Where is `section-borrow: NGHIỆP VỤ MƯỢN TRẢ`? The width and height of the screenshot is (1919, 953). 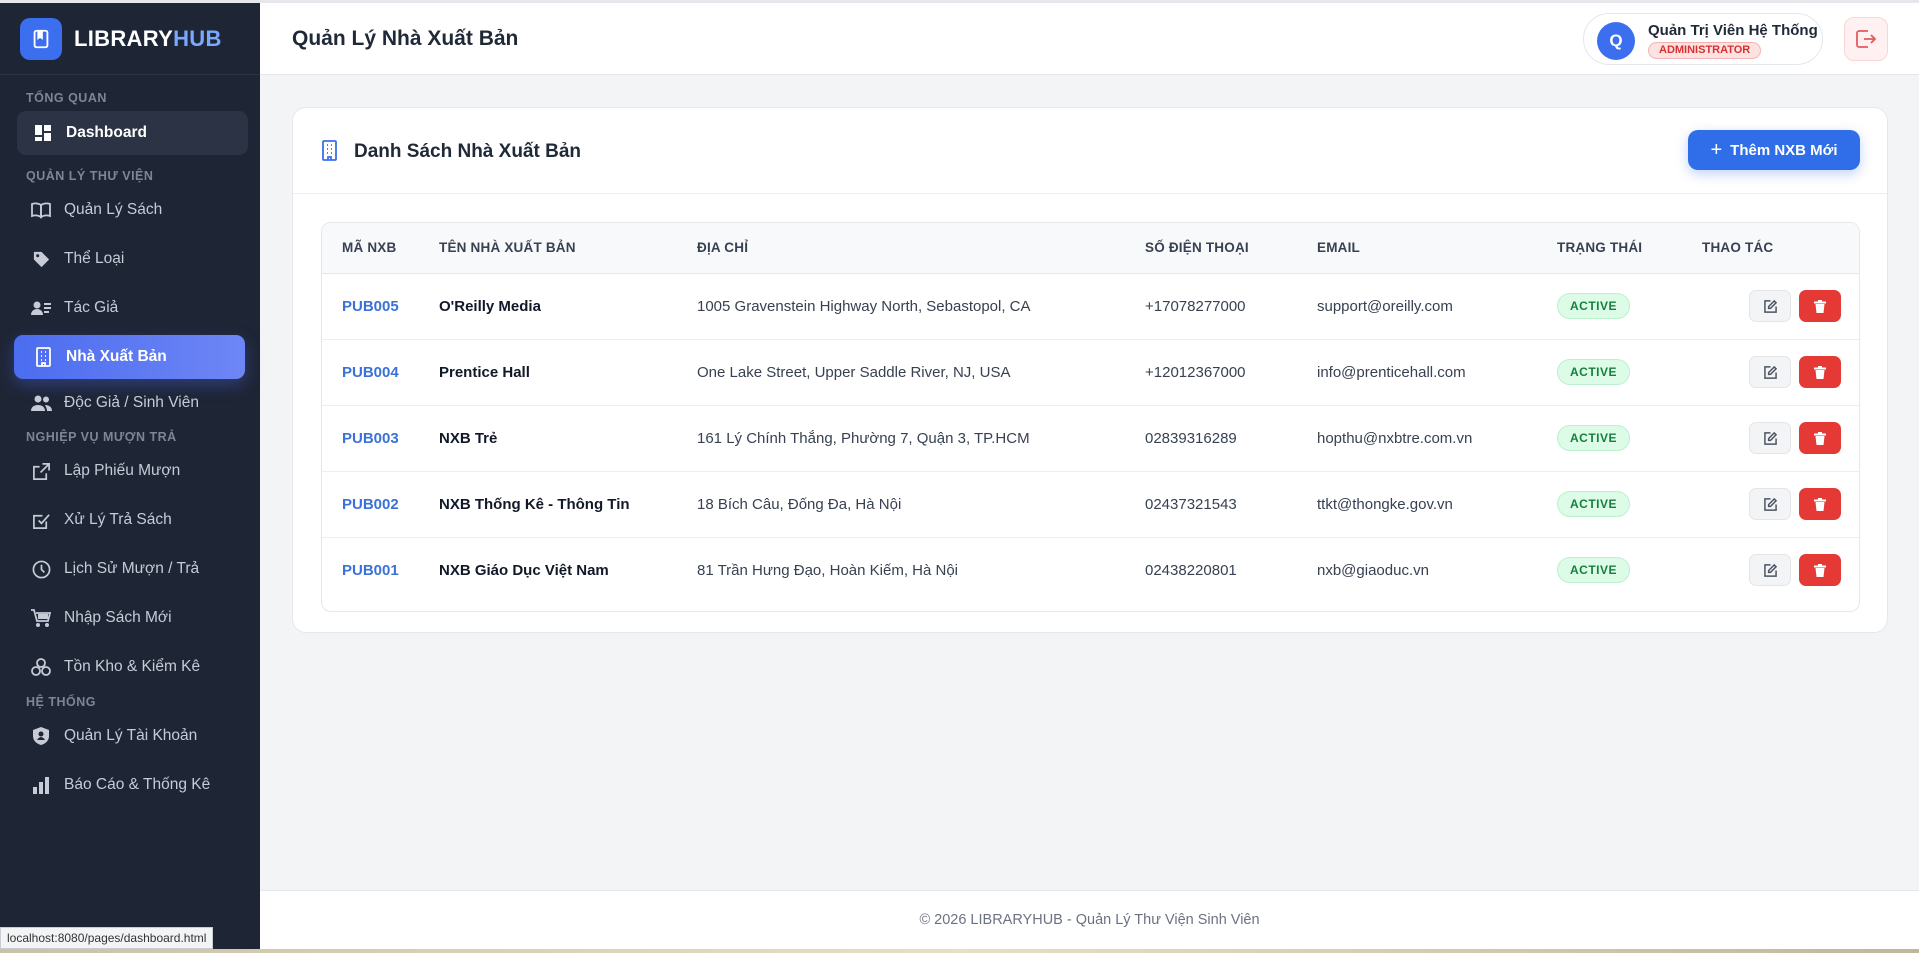 section-borrow: NGHIỆP VỤ MƯỢN TRẢ is located at coordinates (101, 437).